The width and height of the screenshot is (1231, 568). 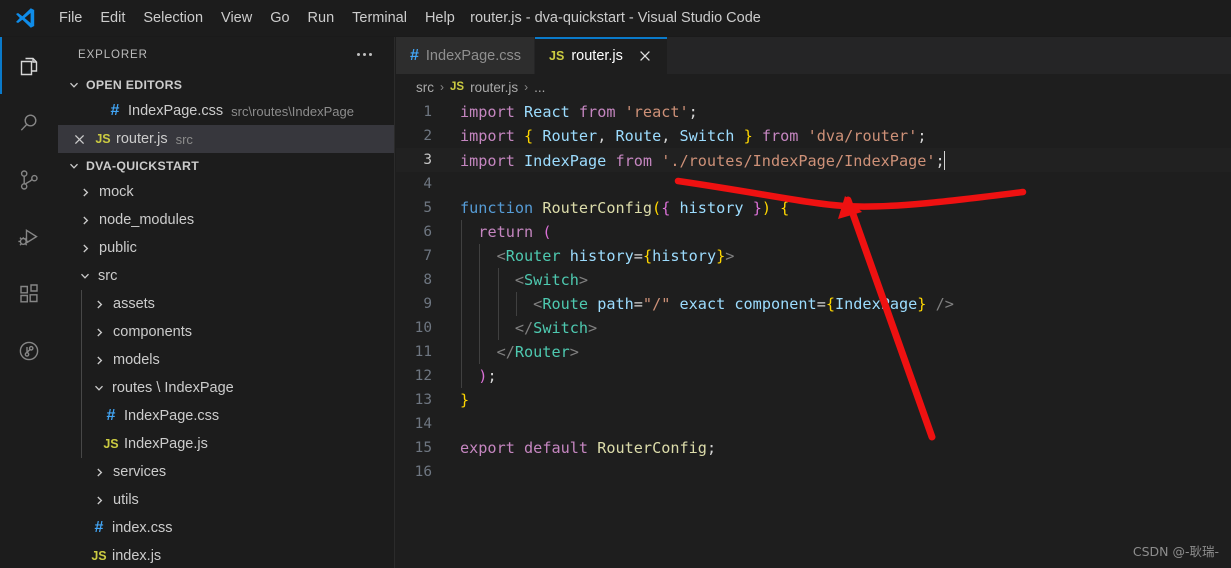 I want to click on code-line: 7 <Router history={history}>, so click(x=813, y=256).